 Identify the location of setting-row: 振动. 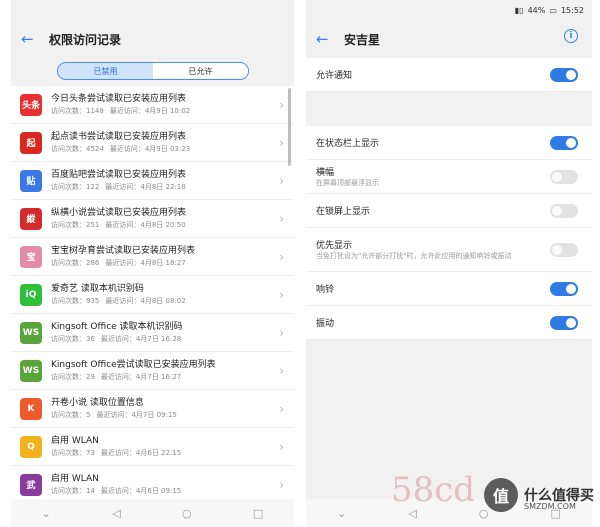
(449, 323).